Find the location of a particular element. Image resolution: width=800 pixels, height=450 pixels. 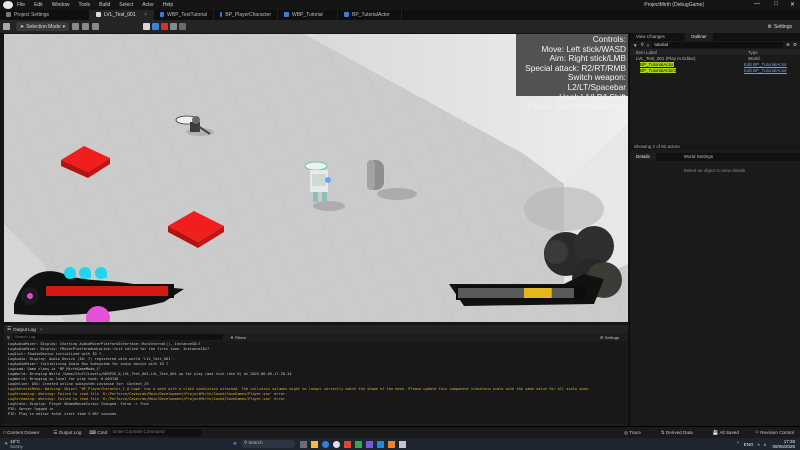

clock: 17:28 09/06/2025 is located at coordinates (783, 444).